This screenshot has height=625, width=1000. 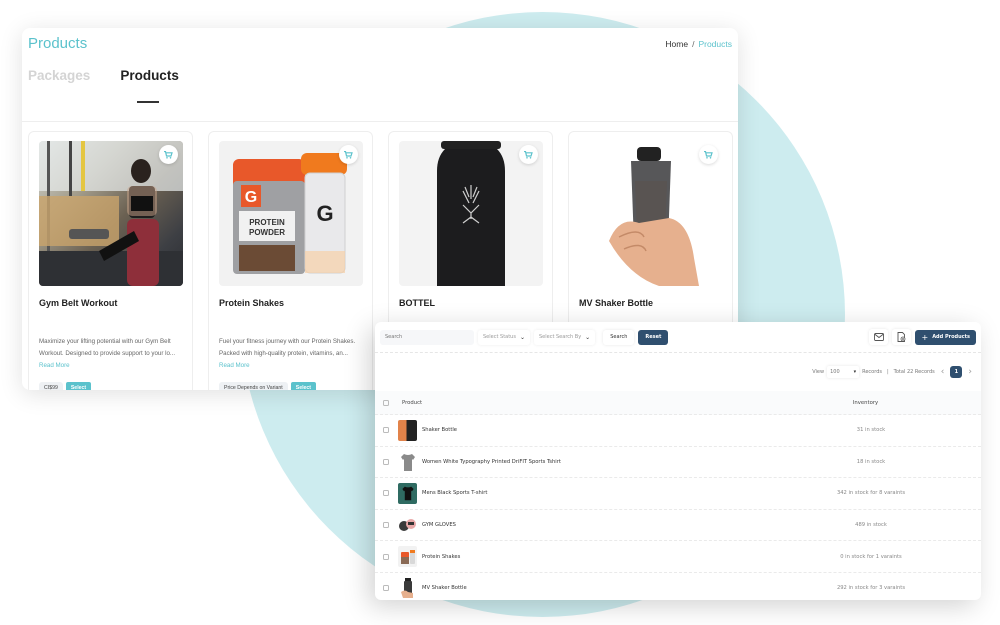 What do you see at coordinates (843, 372) in the screenshot?
I see `per-page-select: 100 ▾` at bounding box center [843, 372].